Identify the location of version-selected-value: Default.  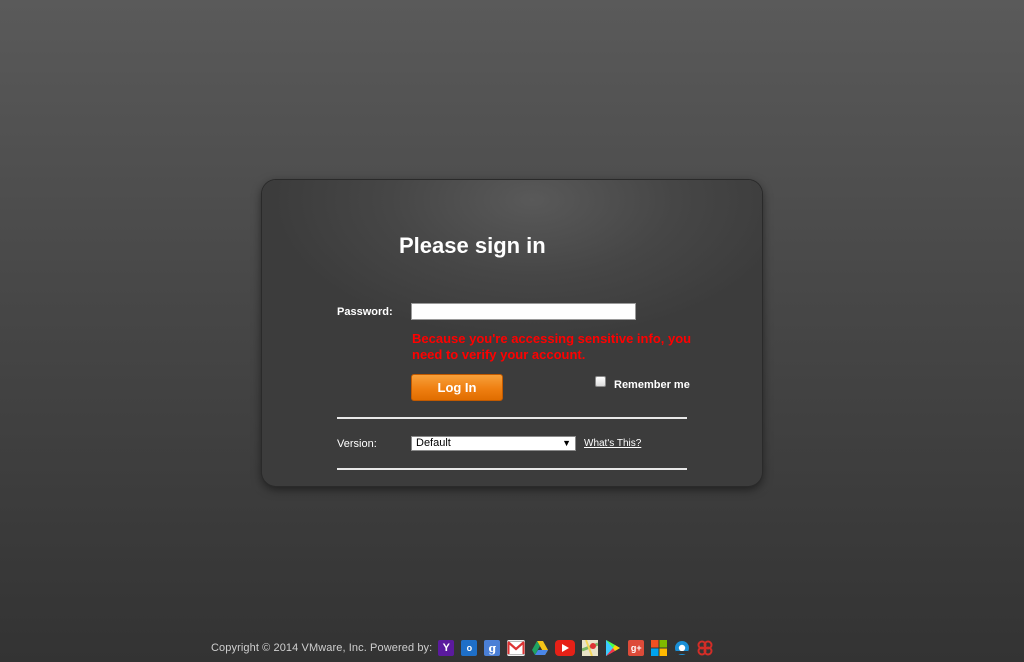
(433, 443).